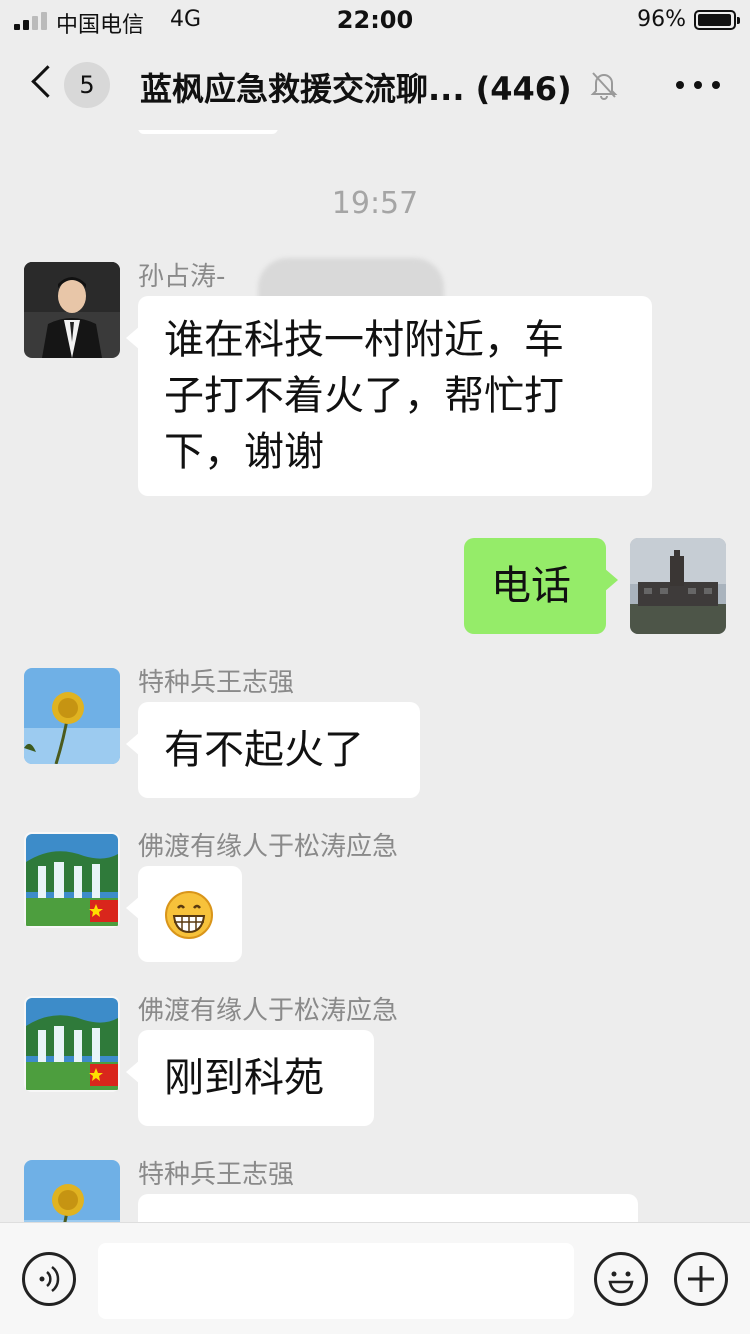 The height and width of the screenshot is (1334, 750). Describe the element at coordinates (364, 340) in the screenshot. I see `message-text-line: 谁在科技一村附近，车` at that location.